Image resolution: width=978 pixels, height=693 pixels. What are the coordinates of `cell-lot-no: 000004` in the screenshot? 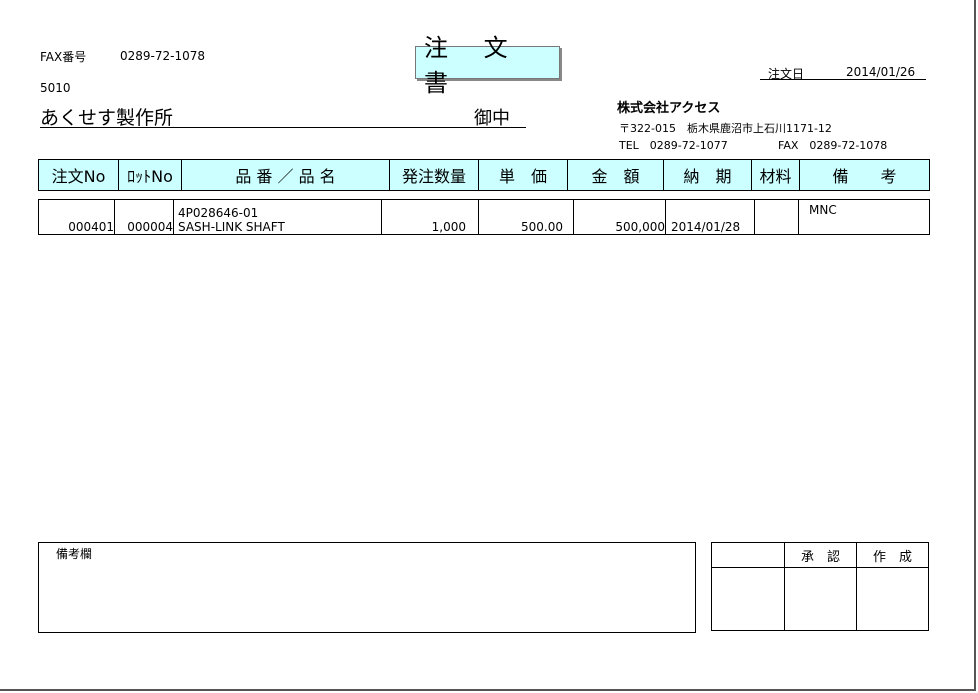 It's located at (144, 217).